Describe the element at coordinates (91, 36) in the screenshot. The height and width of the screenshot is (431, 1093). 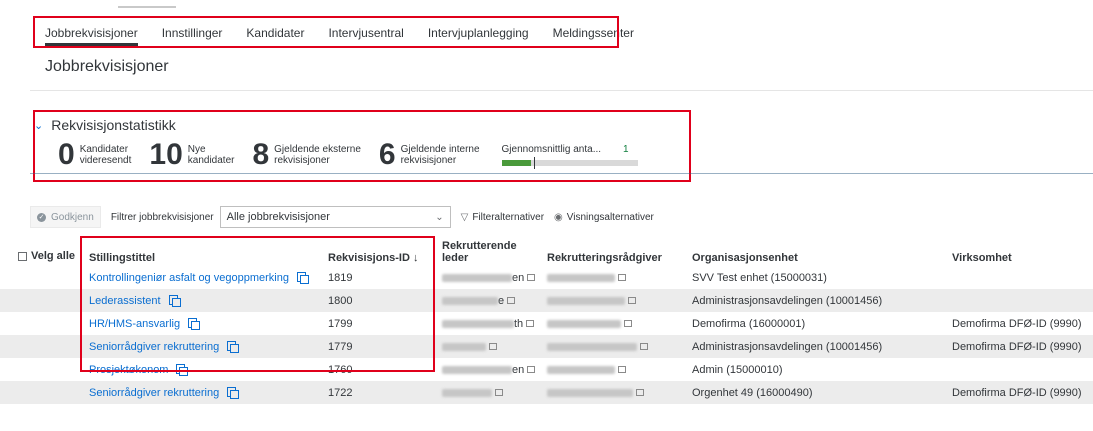
I see `tab-jobbrekvisisjoner: Jobbrekvisisjoner` at that location.